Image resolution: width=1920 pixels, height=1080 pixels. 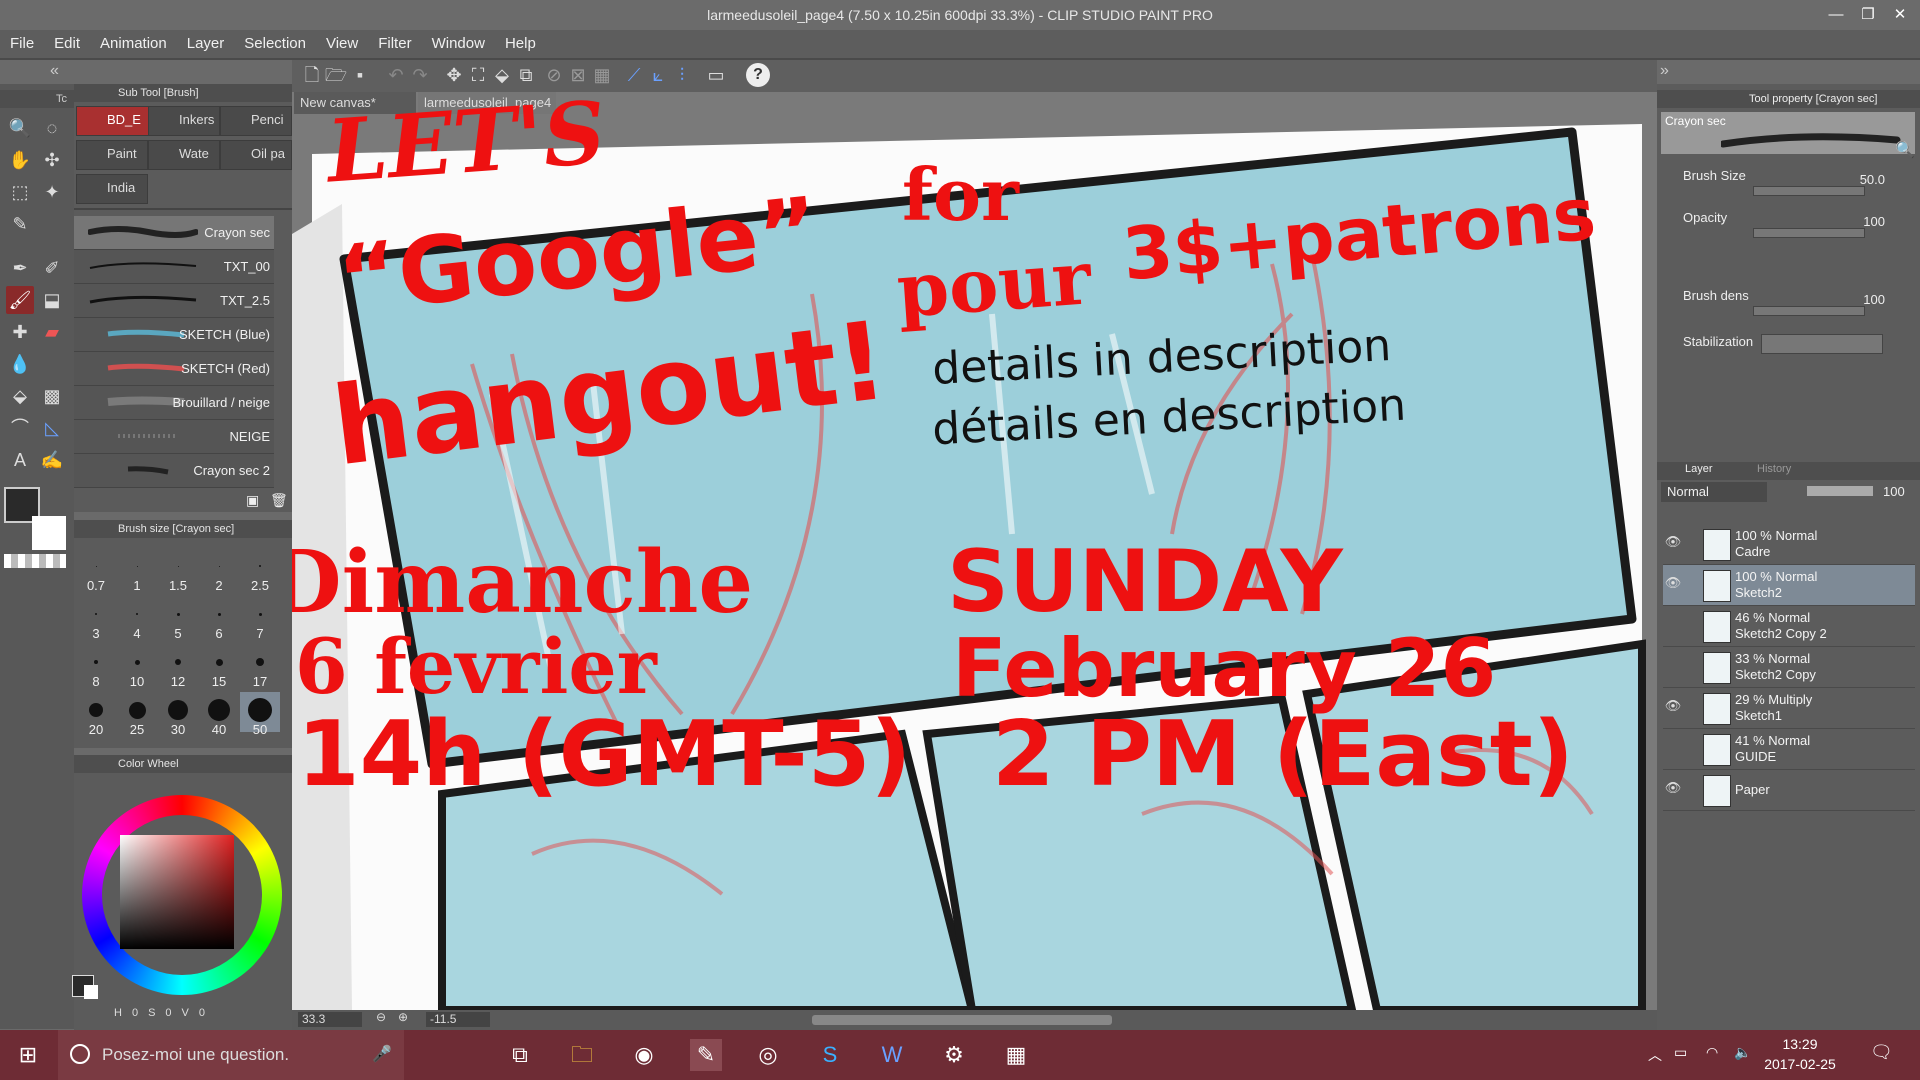 What do you see at coordinates (20, 396) in the screenshot?
I see `fill-tool-icon: ⬙` at bounding box center [20, 396].